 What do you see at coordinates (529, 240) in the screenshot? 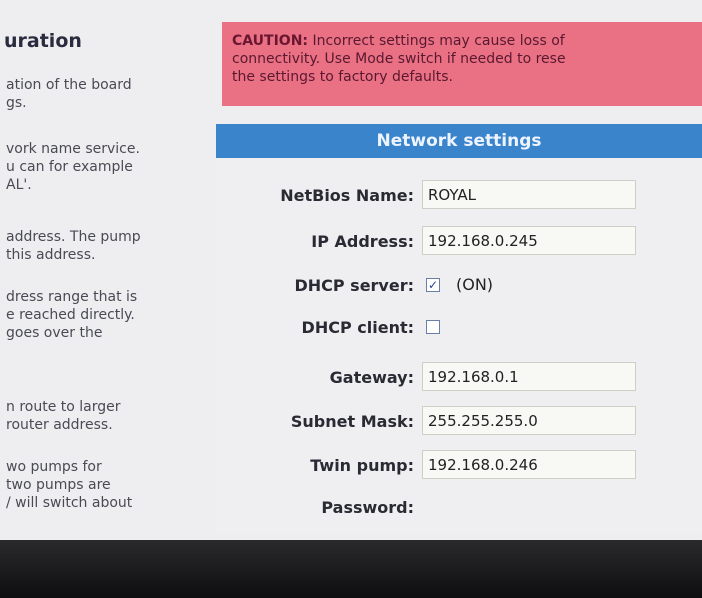
I see `ip-input: 192.168.0.245` at bounding box center [529, 240].